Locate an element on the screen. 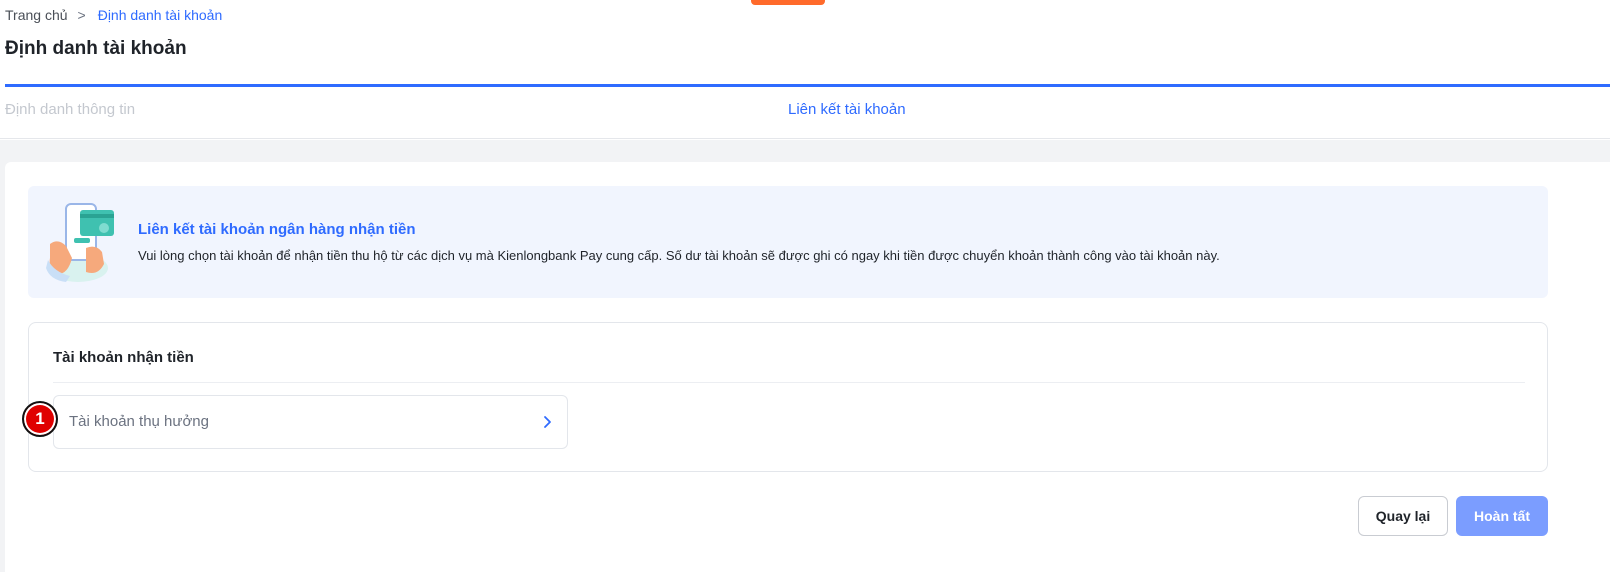 The image size is (1610, 572). section-divider is located at coordinates (789, 382).